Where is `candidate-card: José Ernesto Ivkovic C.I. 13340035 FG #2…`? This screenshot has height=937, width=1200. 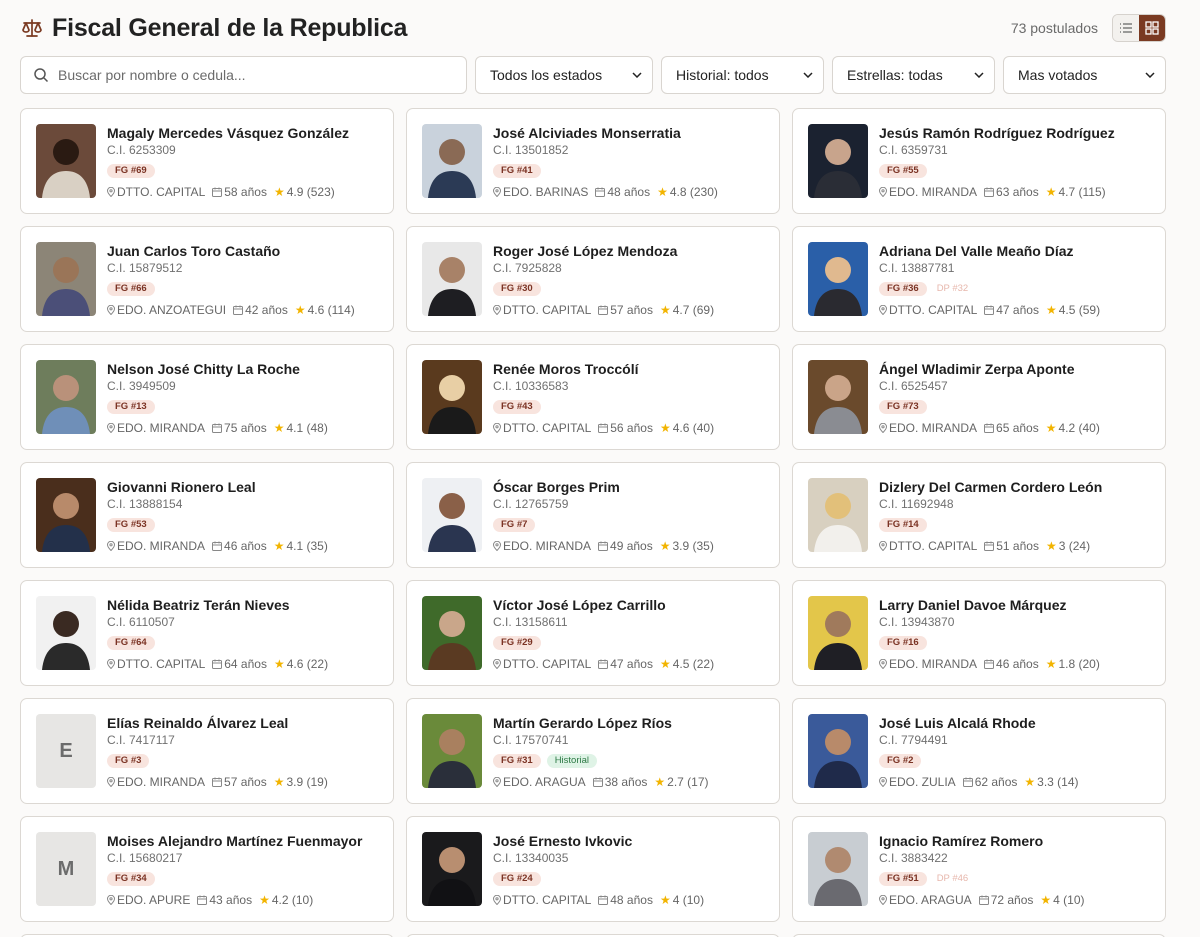 candidate-card: José Ernesto Ivkovic C.I. 13340035 FG #2… is located at coordinates (593, 869).